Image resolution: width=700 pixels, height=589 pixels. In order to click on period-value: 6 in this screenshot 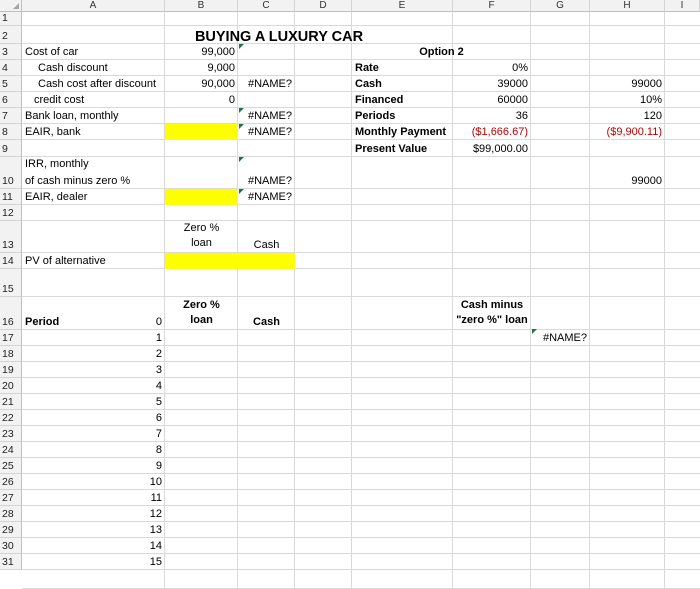, I will do `click(93, 418)`.